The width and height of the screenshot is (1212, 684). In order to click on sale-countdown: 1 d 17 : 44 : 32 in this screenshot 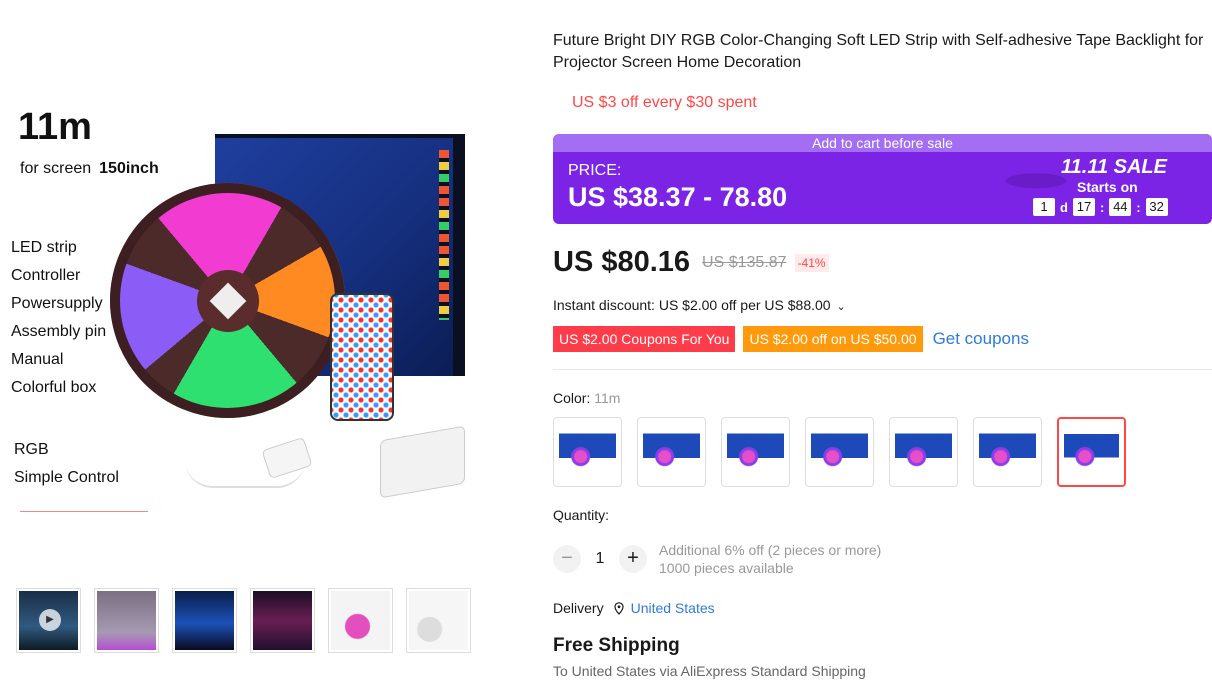, I will do `click(1100, 207)`.